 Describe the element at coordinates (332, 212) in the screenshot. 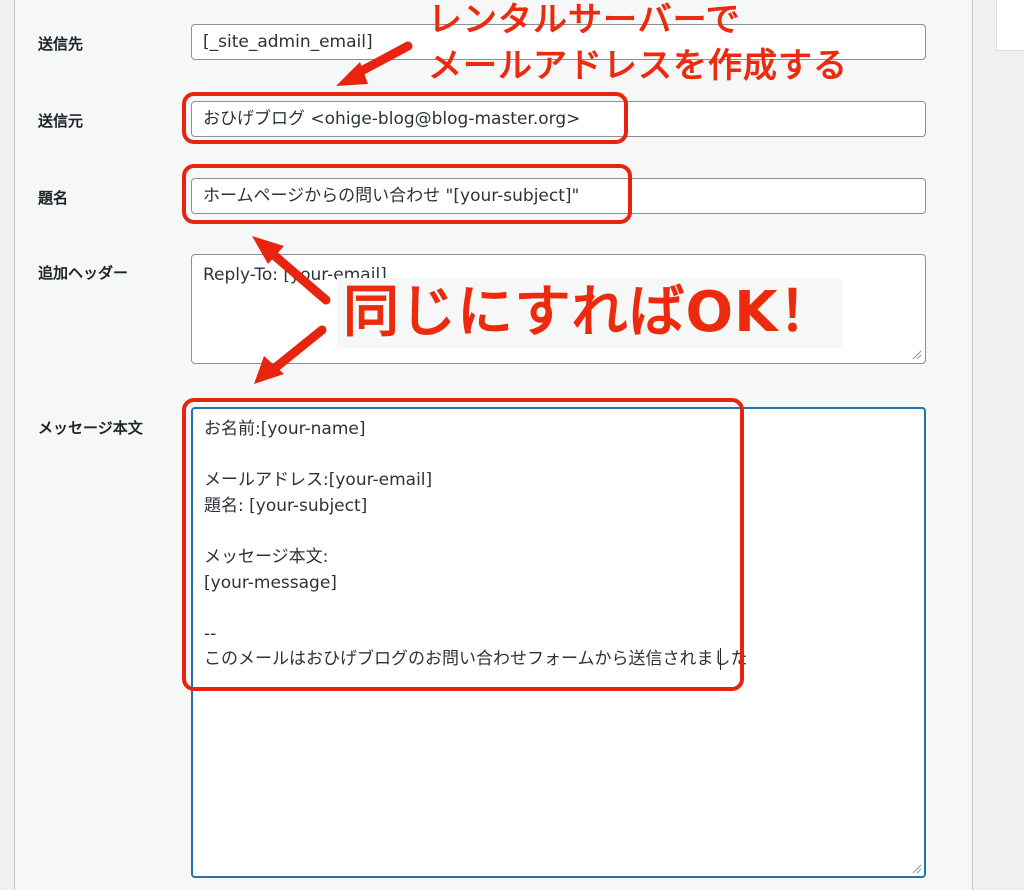

I see `annotation-arrows` at that location.